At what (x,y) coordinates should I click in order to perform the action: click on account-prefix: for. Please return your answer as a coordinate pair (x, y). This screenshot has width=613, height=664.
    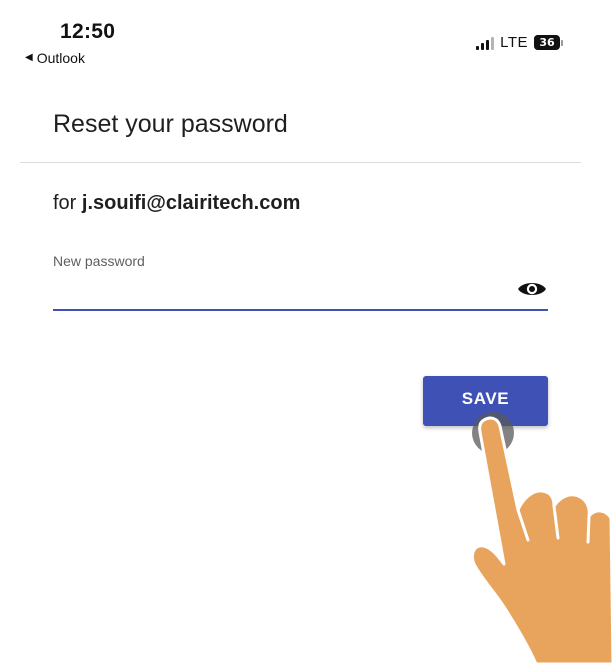
    Looking at the image, I should click on (67, 203).